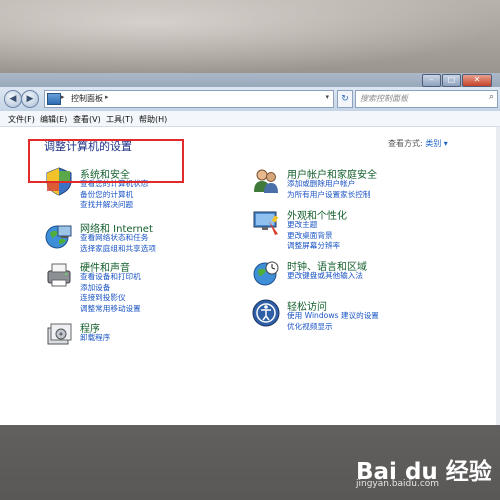 The width and height of the screenshot is (500, 500). I want to click on link-homegroup-sharing: 选择家庭组和共享选项, so click(118, 249).